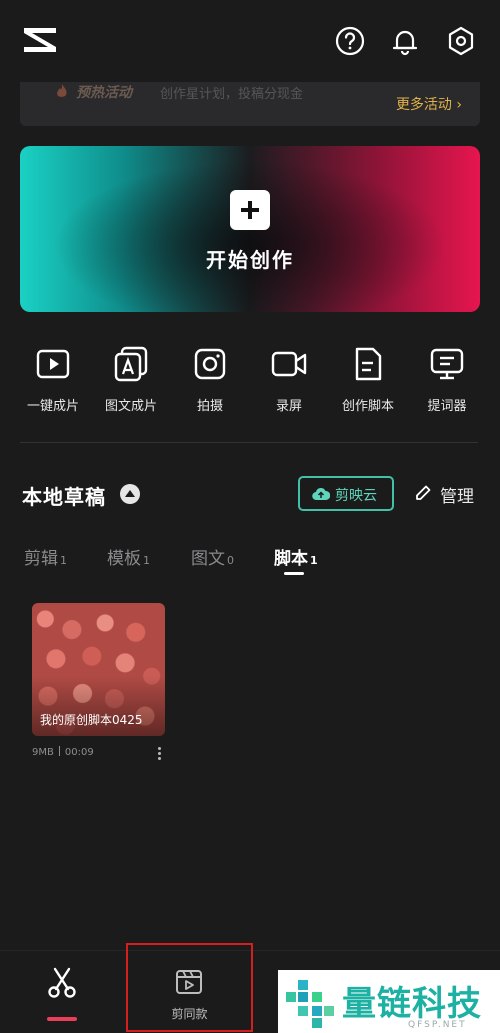 The height and width of the screenshot is (1033, 500). What do you see at coordinates (350, 41) in the screenshot?
I see `help-icon` at bounding box center [350, 41].